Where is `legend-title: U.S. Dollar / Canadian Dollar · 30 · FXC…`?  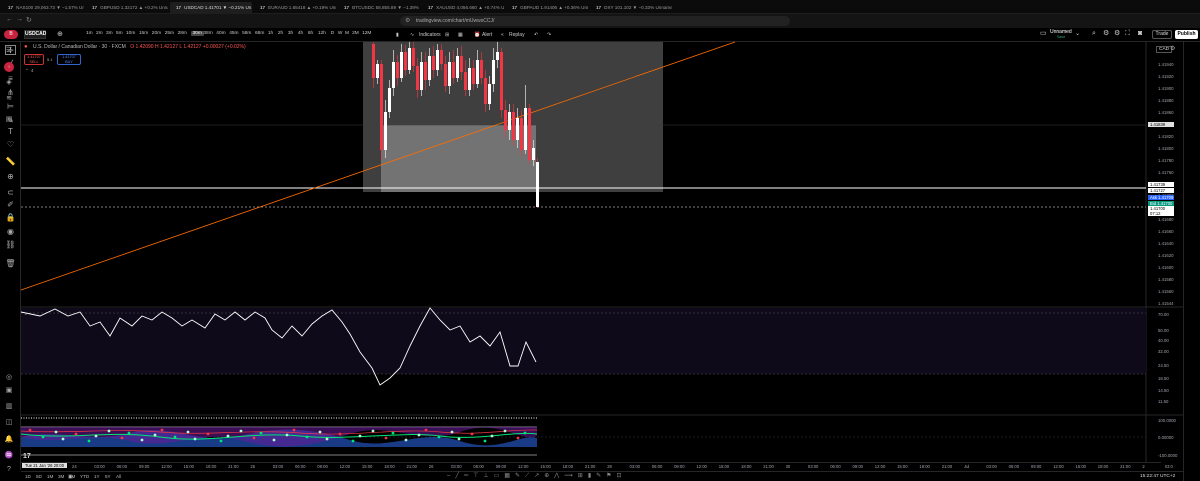 legend-title: U.S. Dollar / Canadian Dollar · 30 · FXC… is located at coordinates (79, 47).